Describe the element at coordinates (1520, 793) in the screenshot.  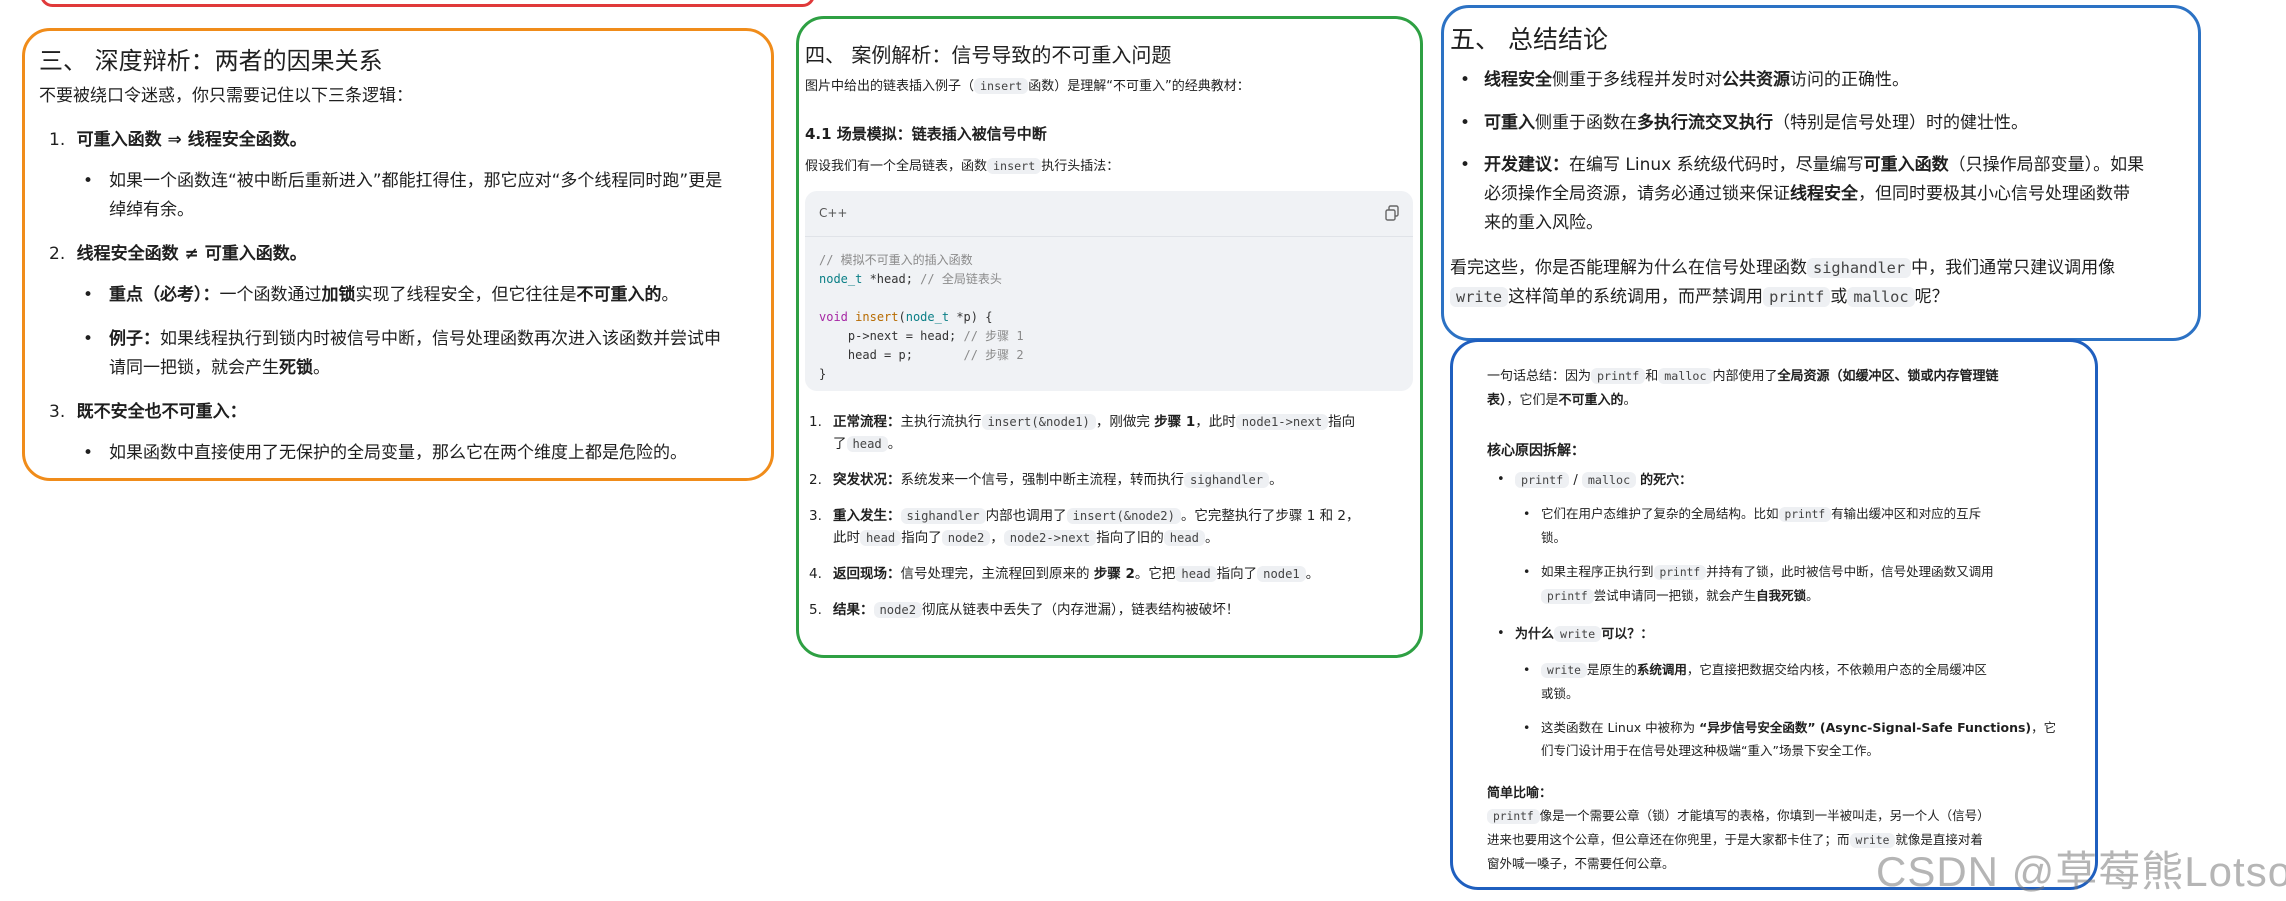
I see `analogy-heading: 简单比喻：` at that location.